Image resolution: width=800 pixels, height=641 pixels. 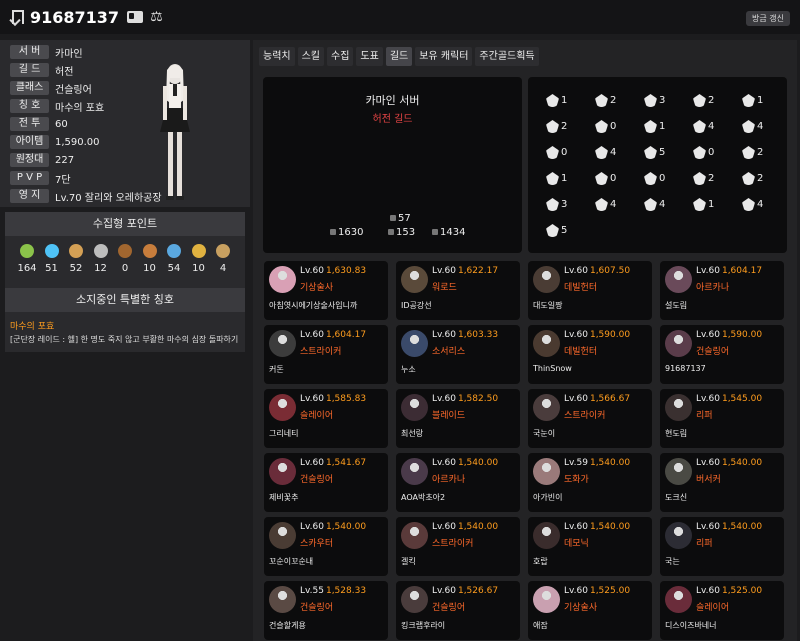 What do you see at coordinates (729, 399) in the screenshot?
I see `member-level: Lv.60 1,545.00` at bounding box center [729, 399].